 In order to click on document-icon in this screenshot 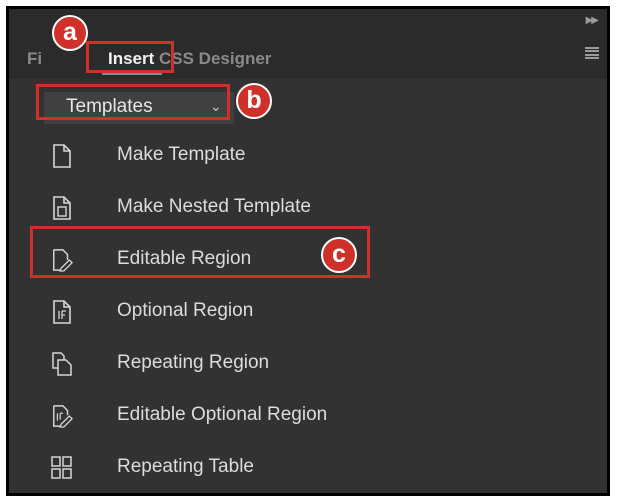, I will do `click(62, 156)`.